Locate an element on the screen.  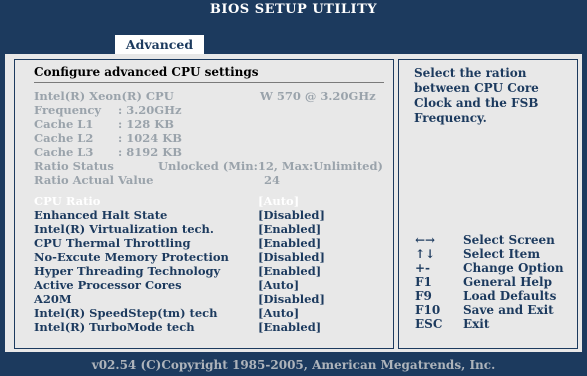
section-divider is located at coordinates (209, 82).